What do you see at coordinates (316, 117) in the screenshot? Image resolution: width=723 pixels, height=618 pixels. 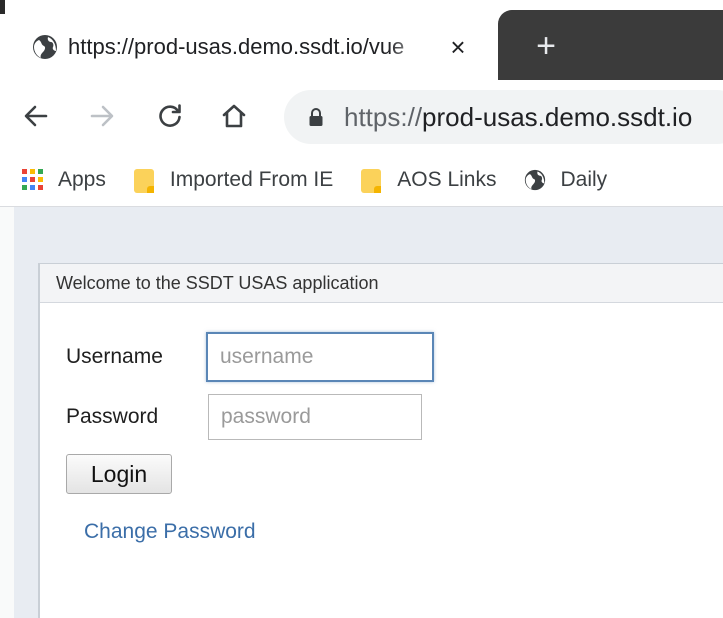 I see `lock-icon` at bounding box center [316, 117].